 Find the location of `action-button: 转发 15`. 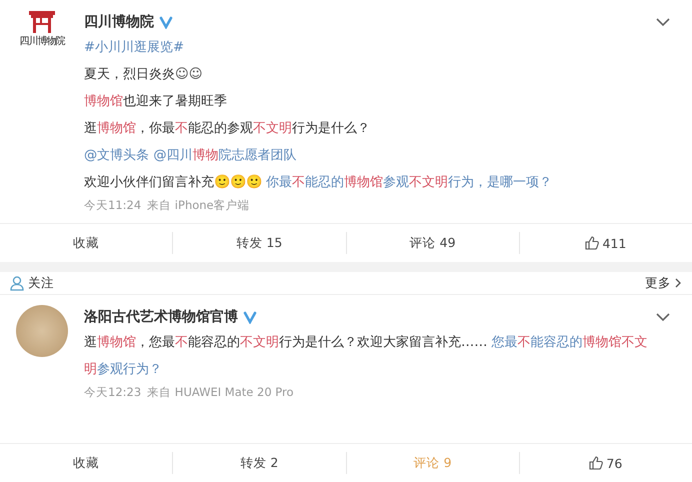

action-button: 转发 15 is located at coordinates (259, 243).